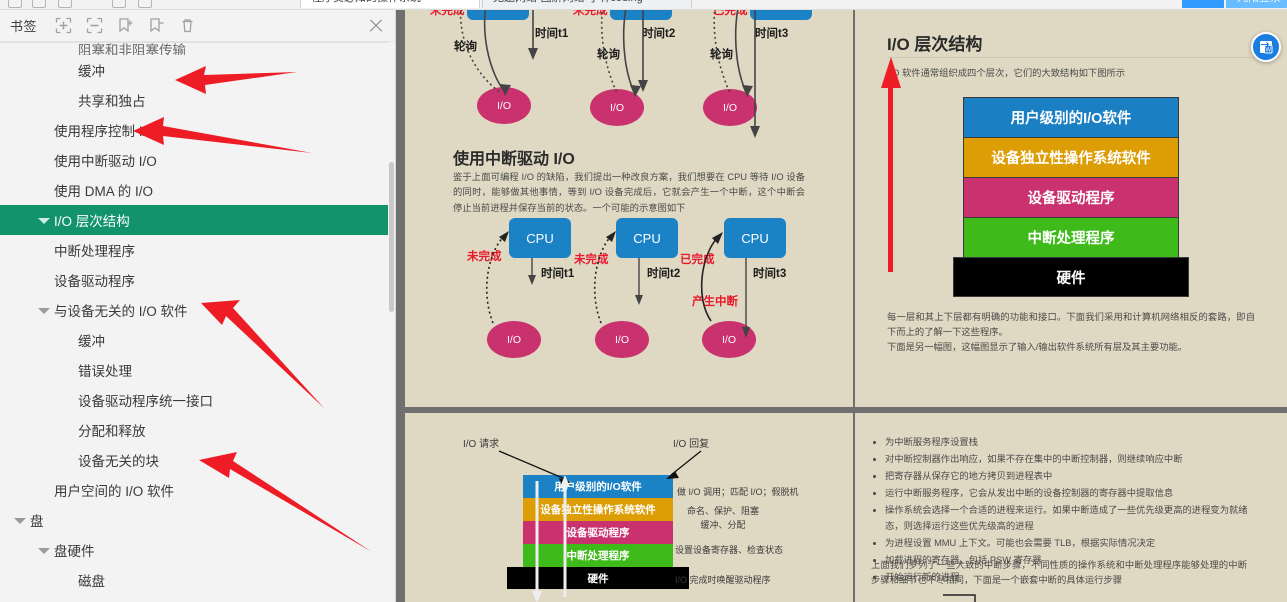  What do you see at coordinates (1203, 0) in the screenshot?
I see `tab-badge-label: 85` at bounding box center [1203, 0].